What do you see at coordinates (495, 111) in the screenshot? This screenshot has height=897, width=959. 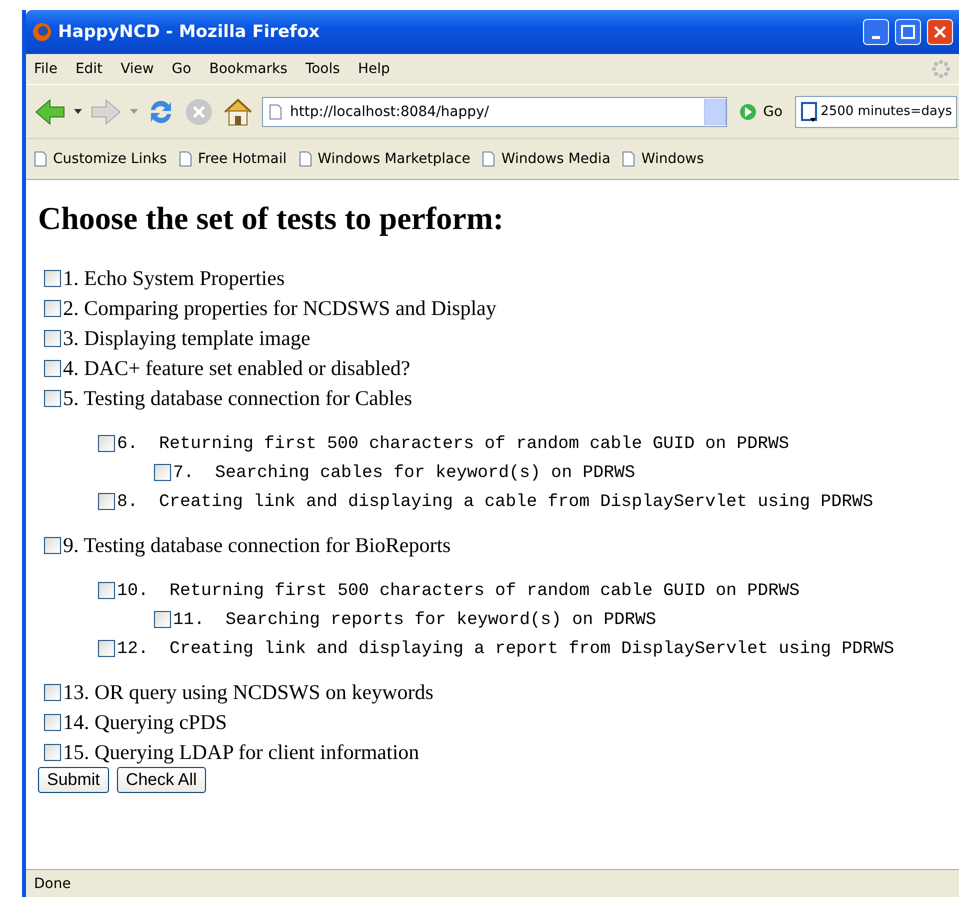 I see `address-field: http://localhost:8084/happy/` at bounding box center [495, 111].